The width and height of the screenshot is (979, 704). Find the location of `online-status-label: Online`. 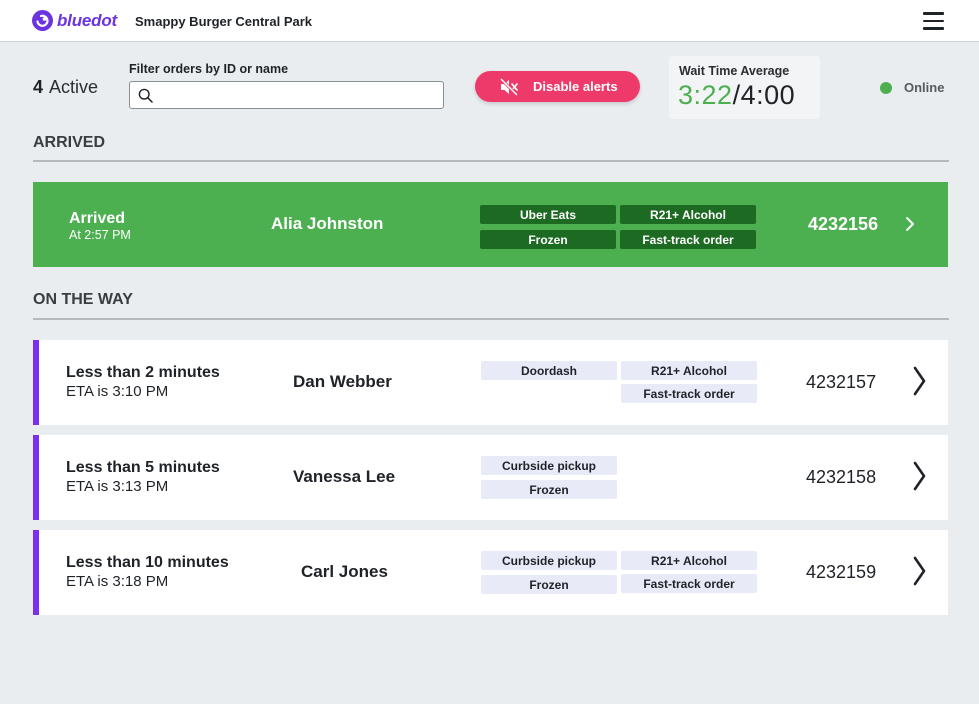

online-status-label: Online is located at coordinates (924, 87).